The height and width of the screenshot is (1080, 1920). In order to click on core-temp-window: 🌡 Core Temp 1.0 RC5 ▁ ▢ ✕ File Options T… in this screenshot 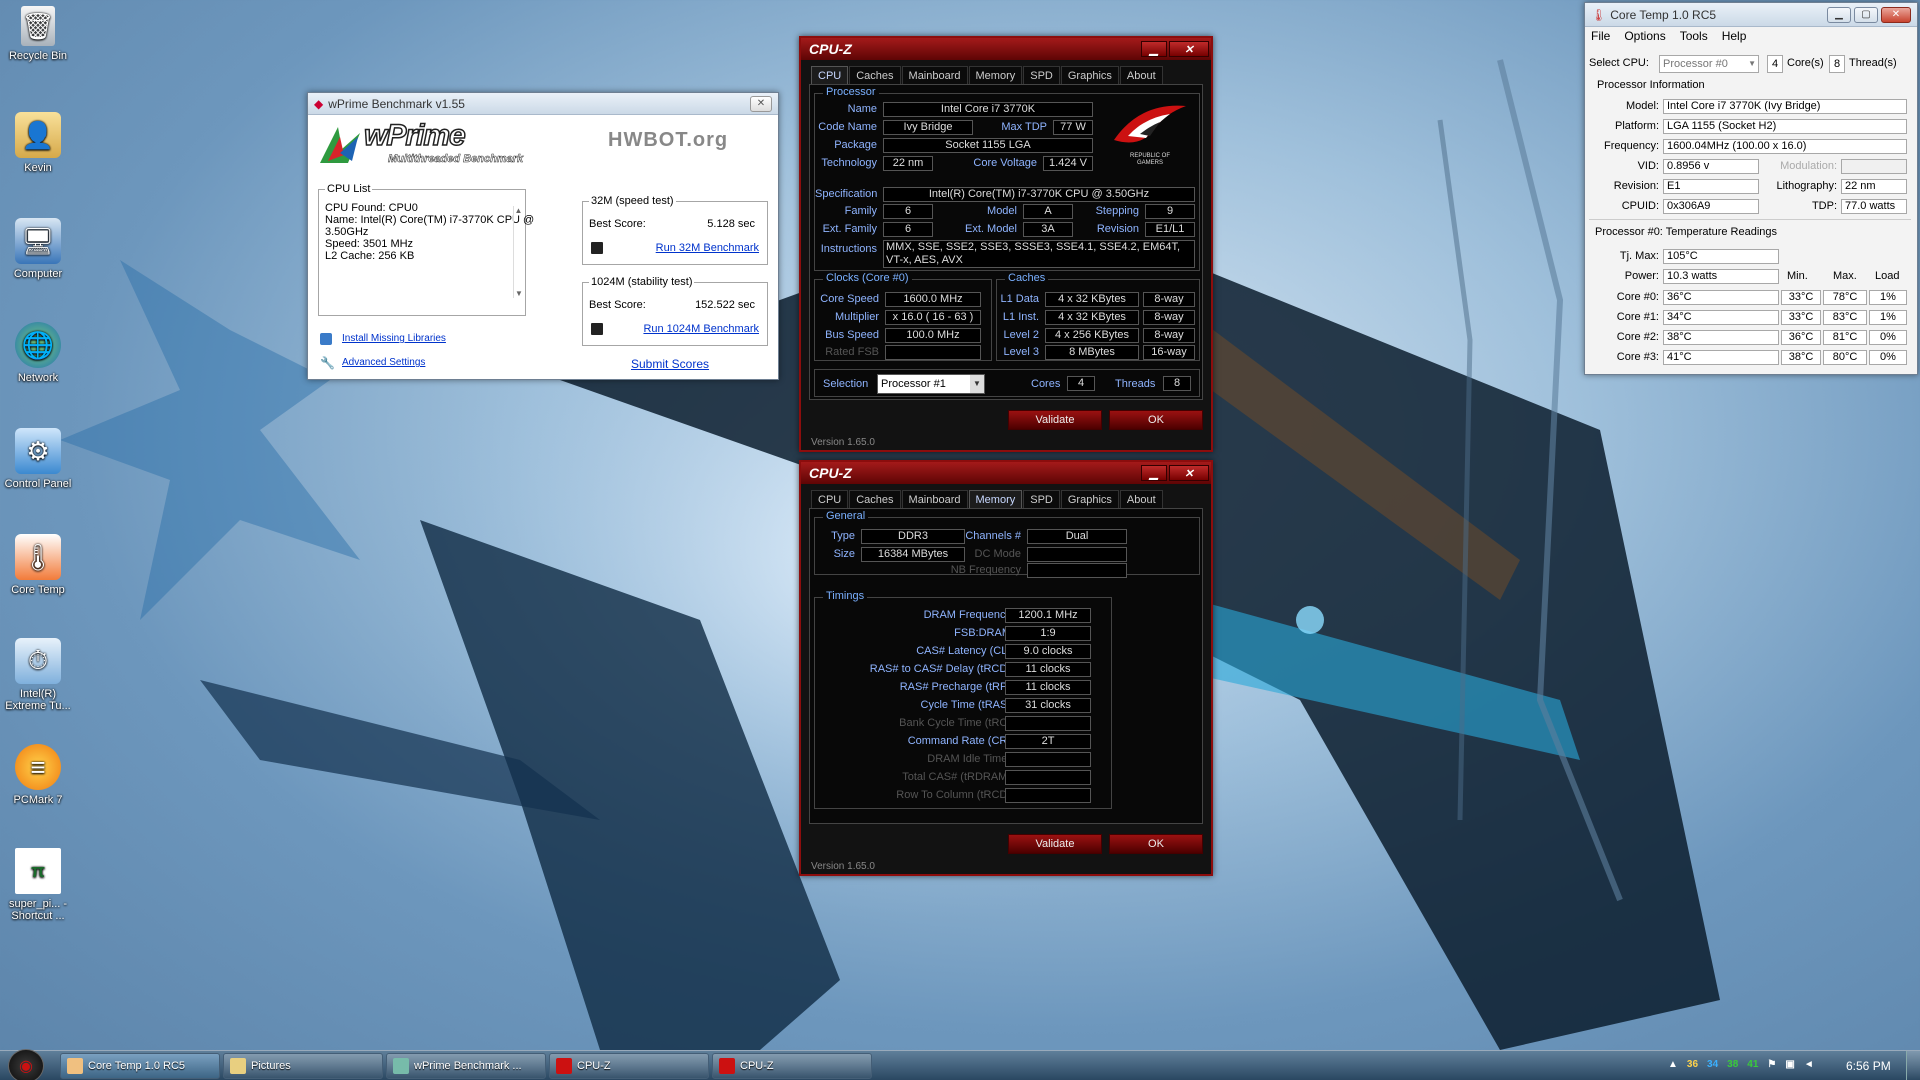, I will do `click(1751, 188)`.